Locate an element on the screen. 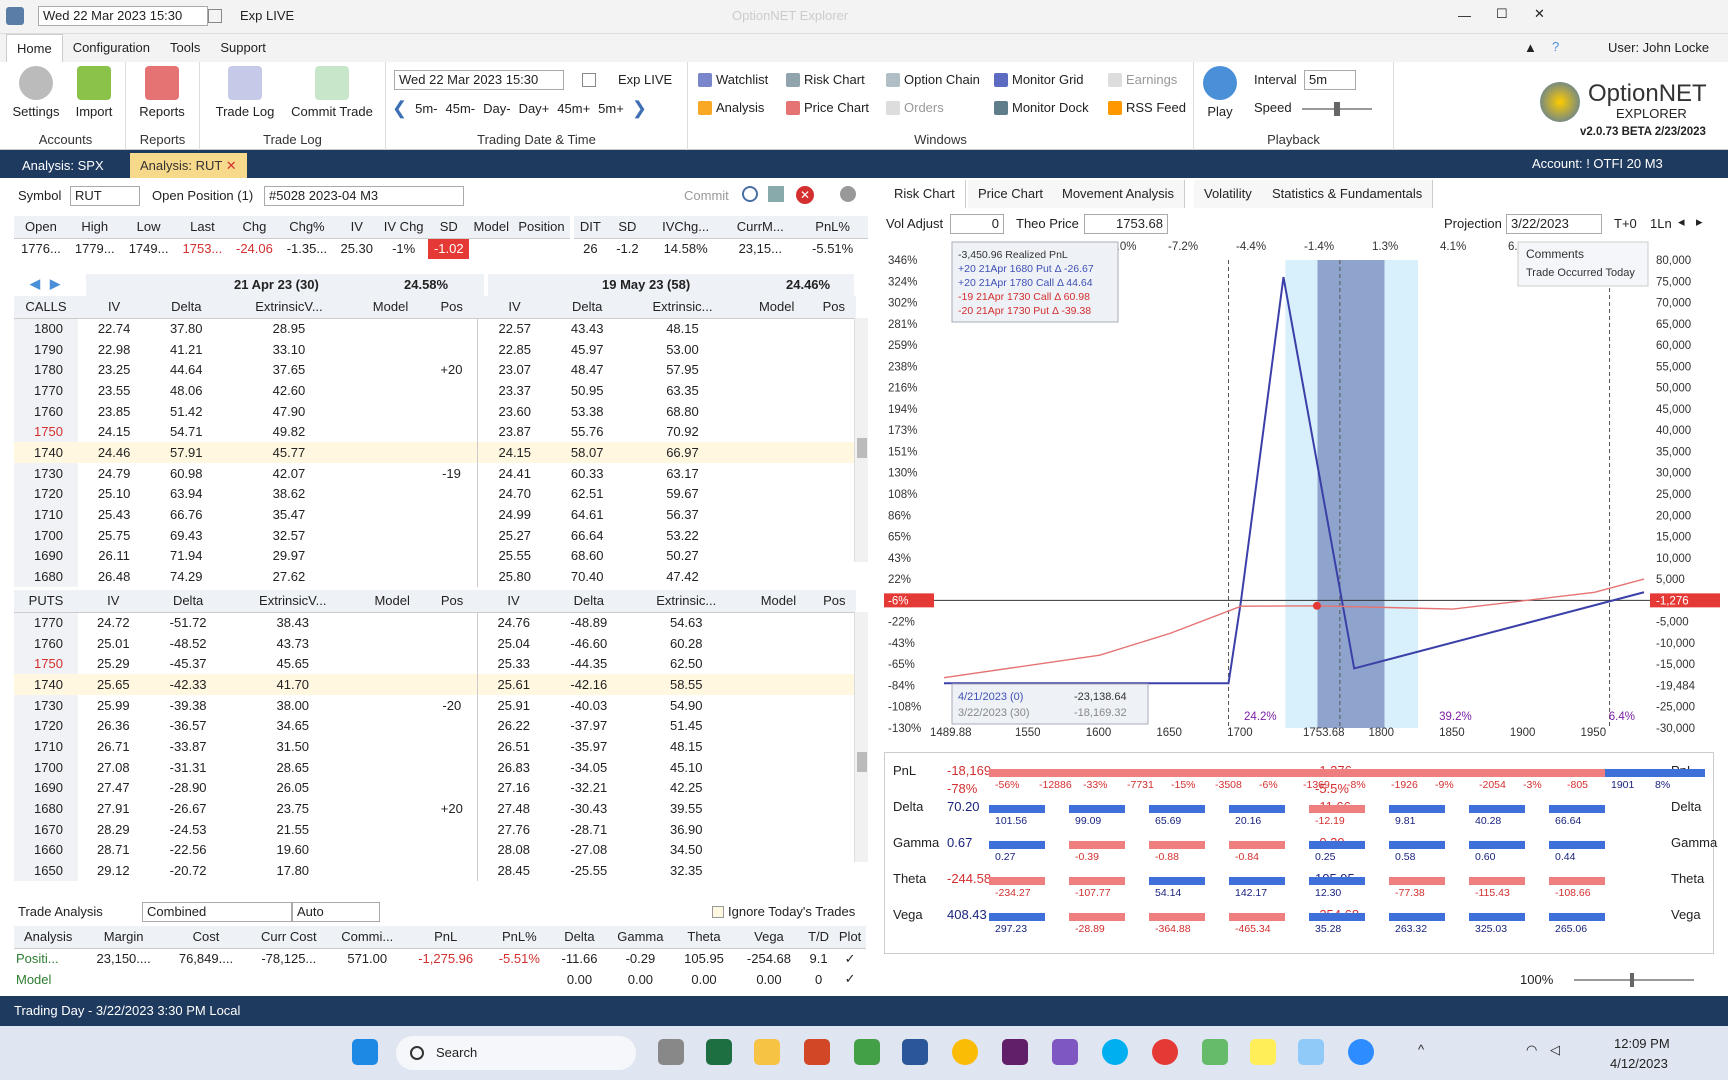 This screenshot has width=1728, height=1080. trading-datetime-field: Wed 22 Mar 2023 15:30 is located at coordinates (479, 80).